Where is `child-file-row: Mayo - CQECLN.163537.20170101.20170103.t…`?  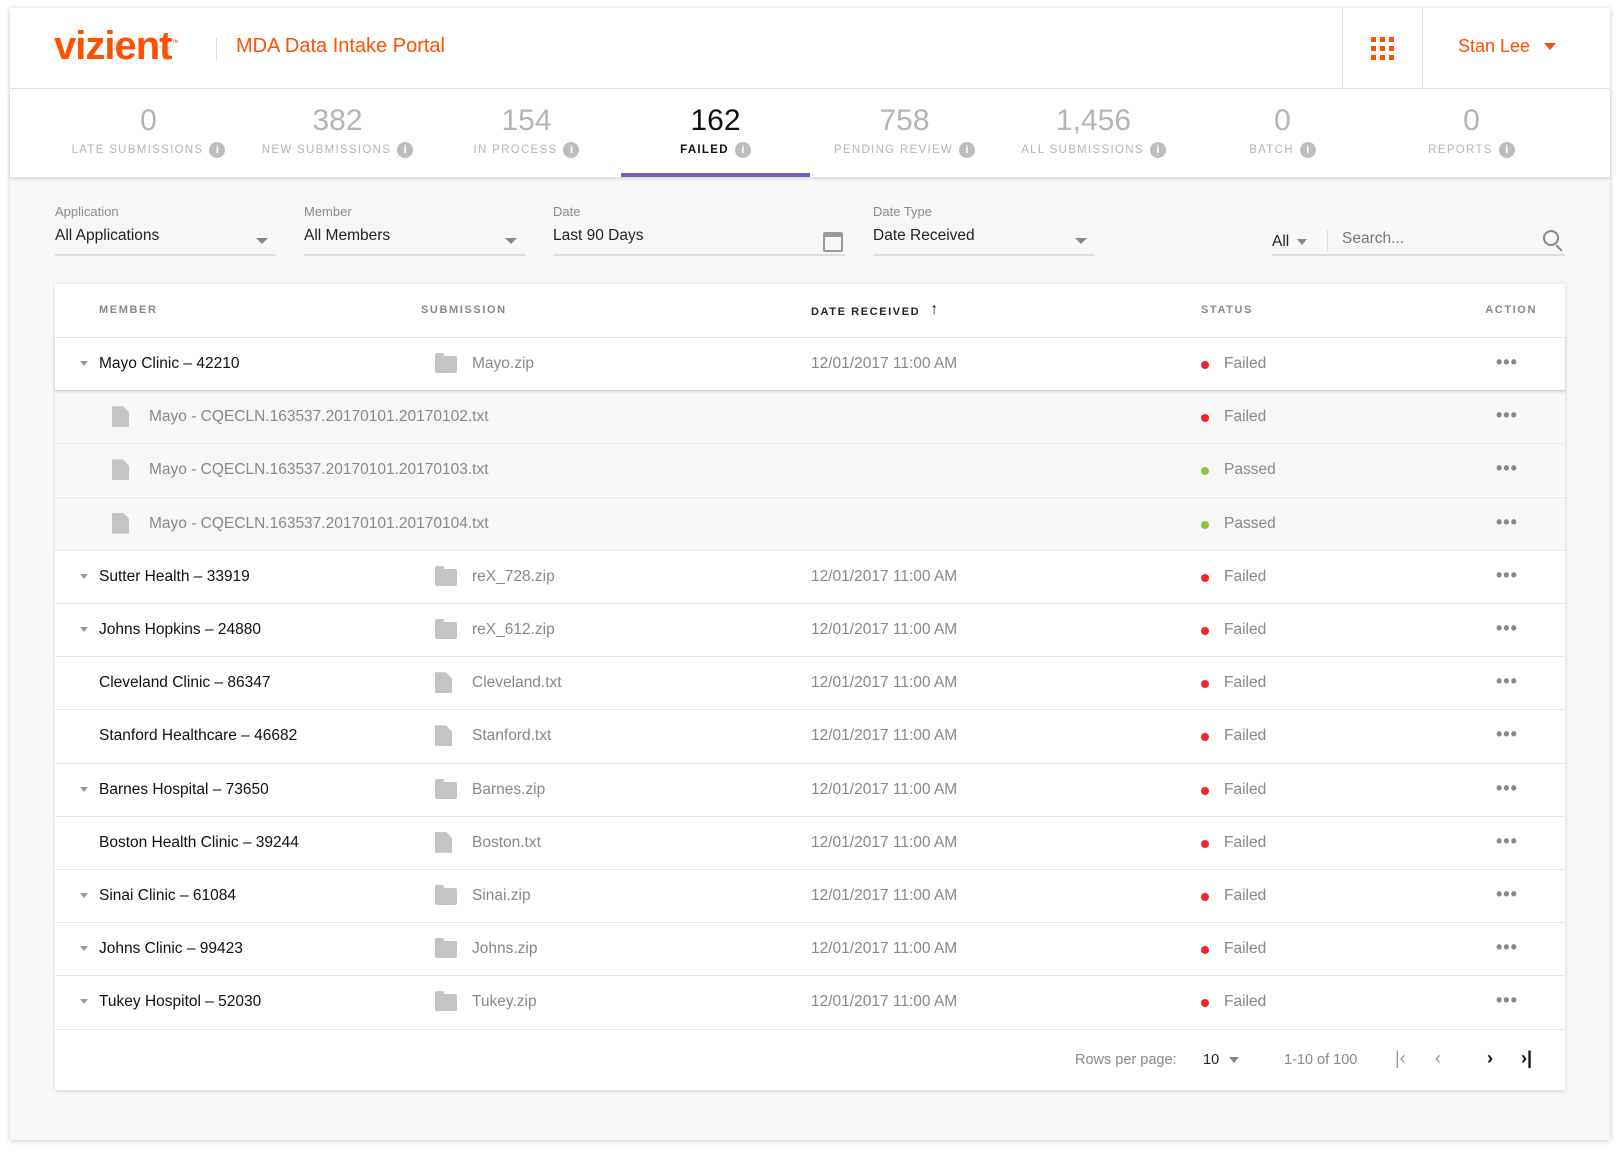
child-file-row: Mayo - CQECLN.163537.20170101.20170103.t… is located at coordinates (810, 470).